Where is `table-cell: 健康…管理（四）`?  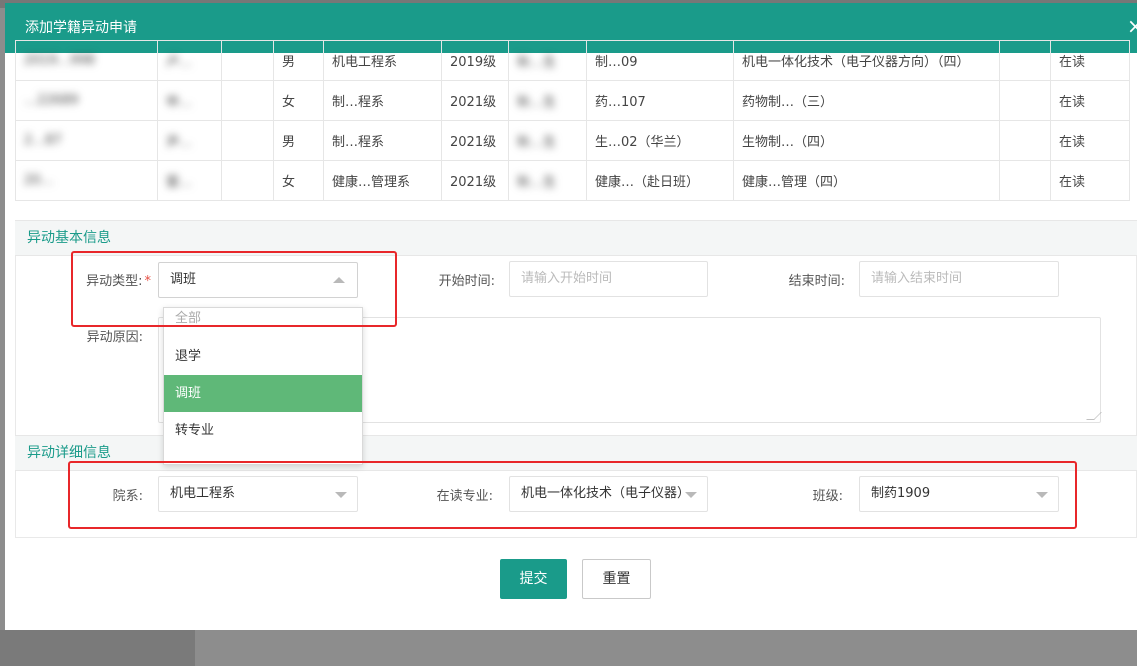
table-cell: 健康…管理（四） is located at coordinates (866, 180).